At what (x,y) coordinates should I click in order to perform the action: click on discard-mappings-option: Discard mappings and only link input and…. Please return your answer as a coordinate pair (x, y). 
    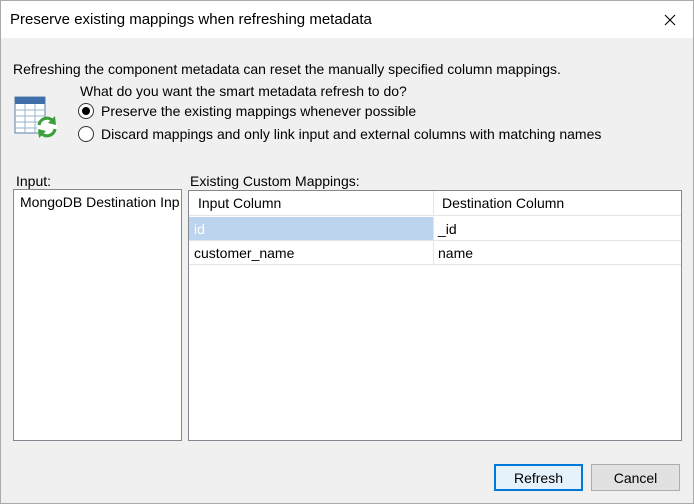
    Looking at the image, I should click on (339, 134).